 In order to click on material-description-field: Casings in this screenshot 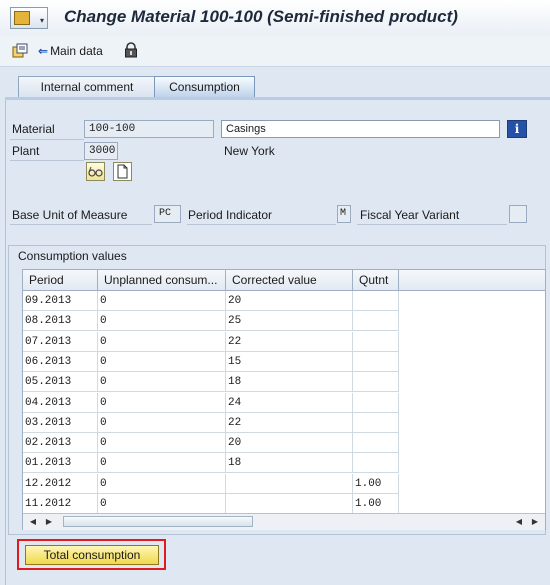, I will do `click(360, 129)`.